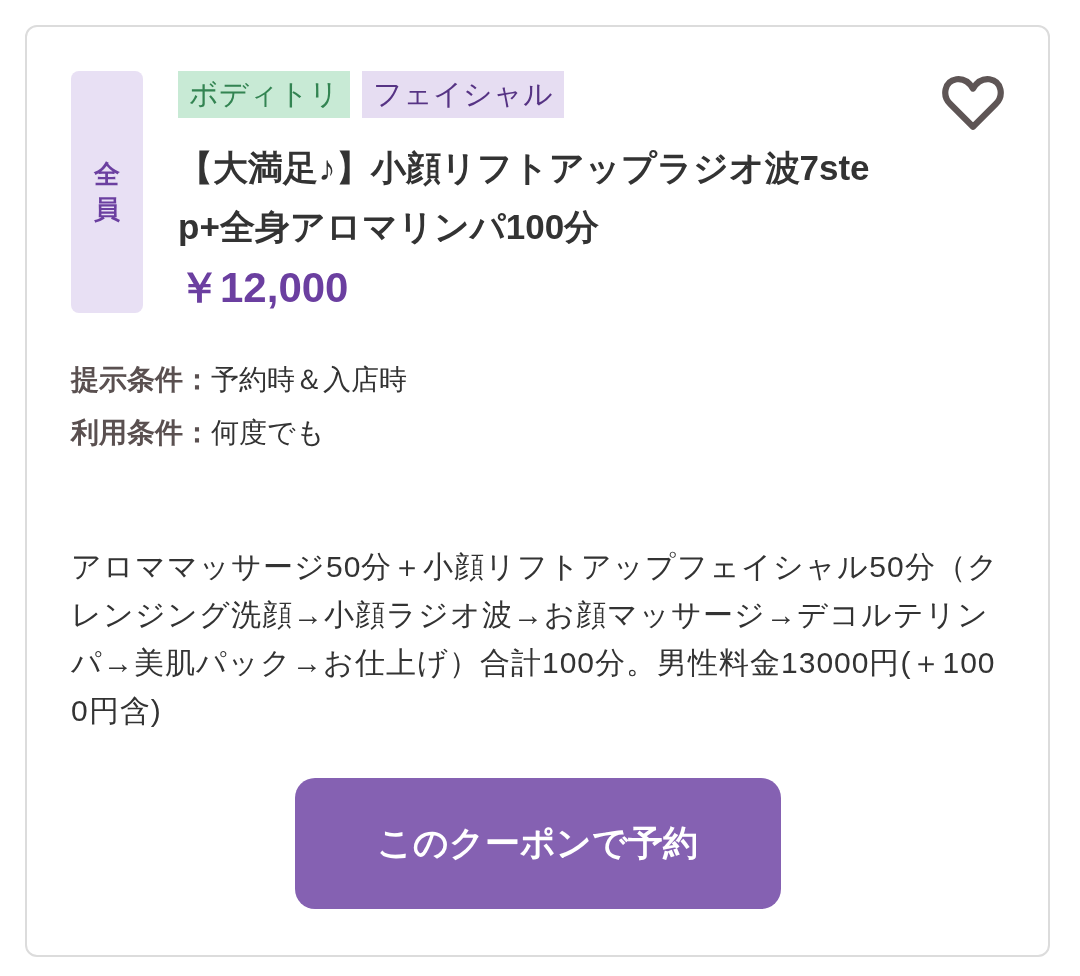 The image size is (1080, 976). Describe the element at coordinates (141, 379) in the screenshot. I see `condition-label: 提示条件：` at that location.